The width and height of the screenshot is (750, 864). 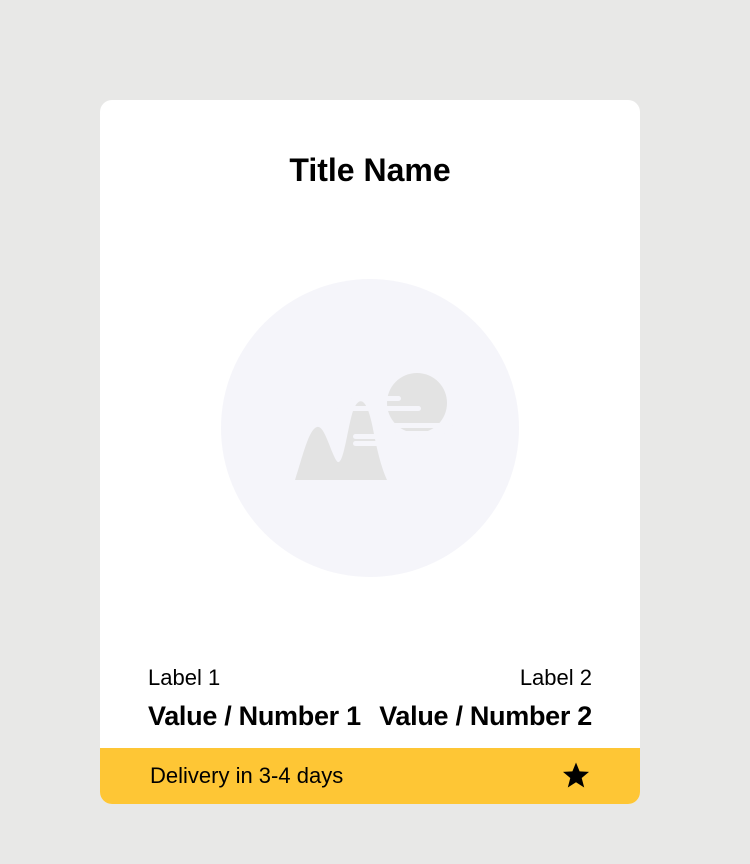 What do you see at coordinates (254, 716) in the screenshot?
I see `stat-value-1: Value / Number 1` at bounding box center [254, 716].